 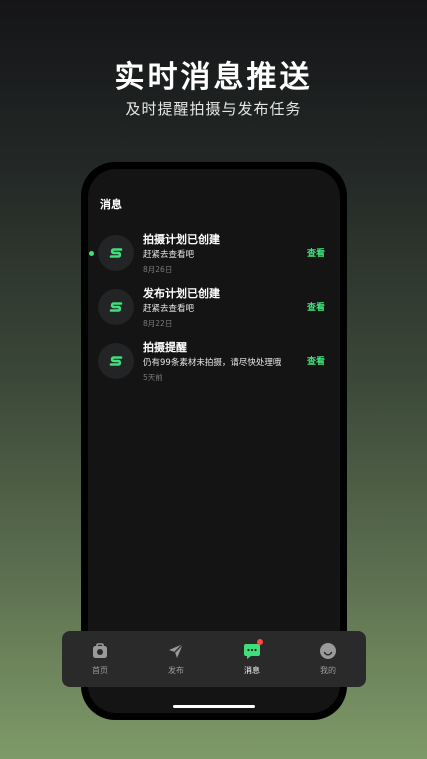 What do you see at coordinates (213, 109) in the screenshot?
I see `hero-subtitle: 及时提醒拍摄与发布任务` at bounding box center [213, 109].